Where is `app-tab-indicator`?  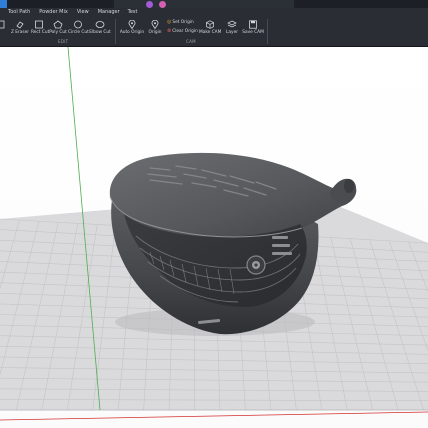
app-tab-indicator is located at coordinates (3, 4).